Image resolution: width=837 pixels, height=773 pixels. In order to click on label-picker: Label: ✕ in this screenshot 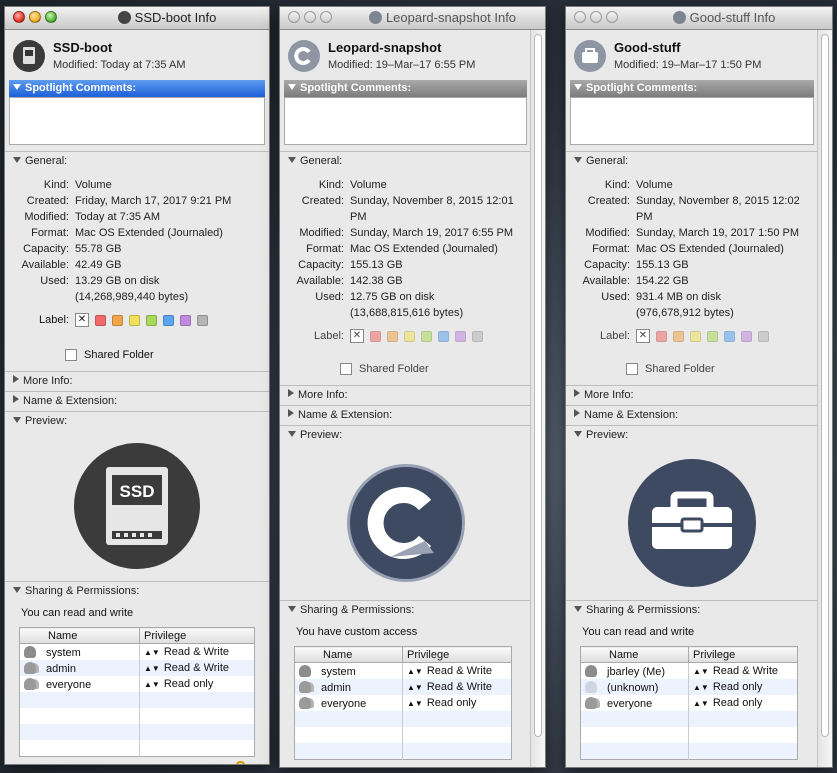, I will do `click(405, 336)`.